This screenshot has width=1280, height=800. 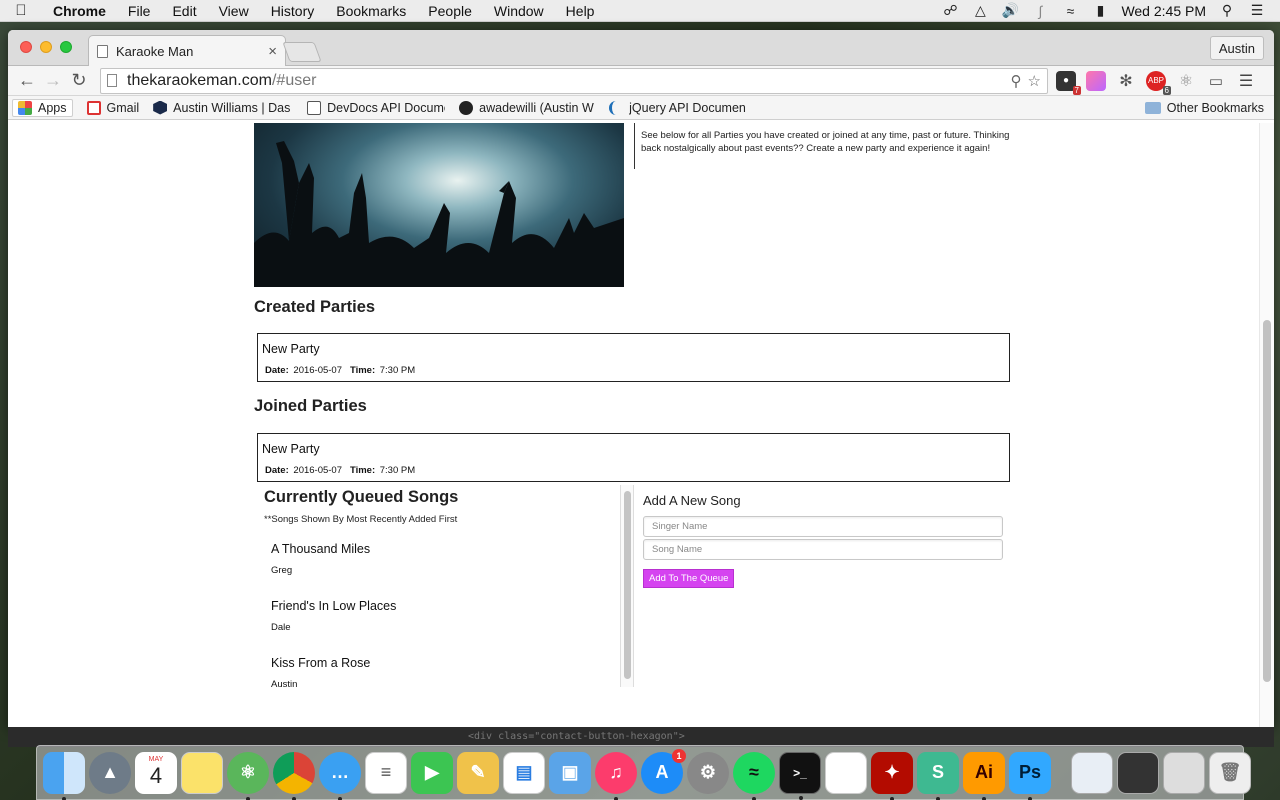 I want to click on page-scrollbar-thumb, so click(x=1267, y=501).